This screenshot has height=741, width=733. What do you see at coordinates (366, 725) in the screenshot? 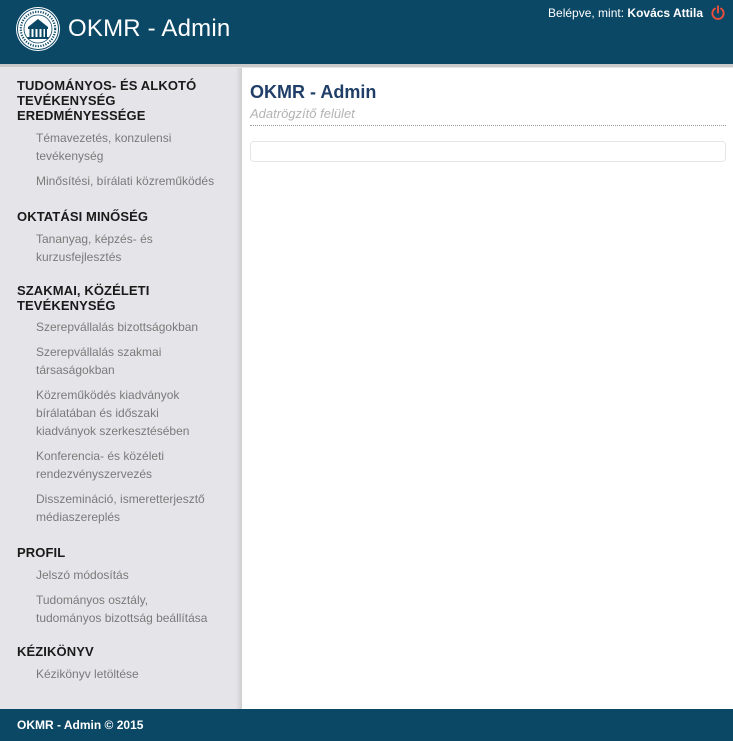
I see `footer: OKMR - Admin © 2015` at bounding box center [366, 725].